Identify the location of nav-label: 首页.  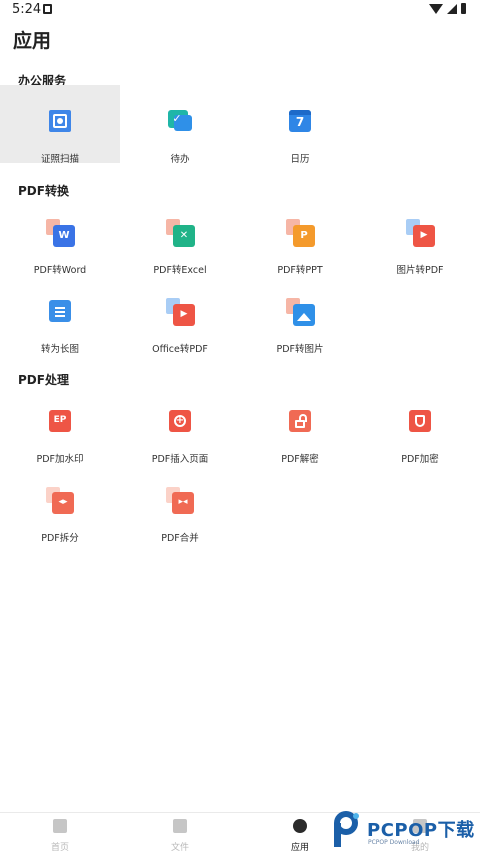
(59, 848).